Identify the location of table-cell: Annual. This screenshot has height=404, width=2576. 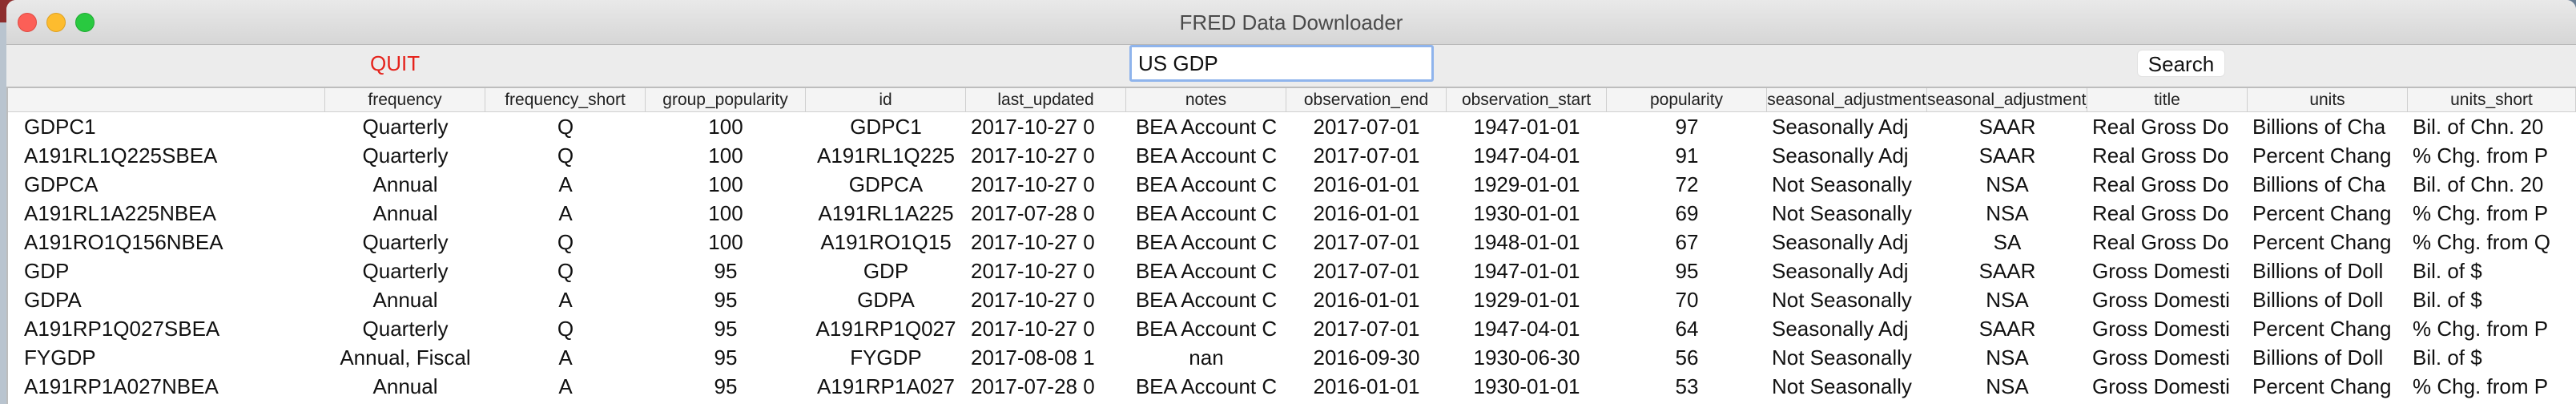
(405, 213).